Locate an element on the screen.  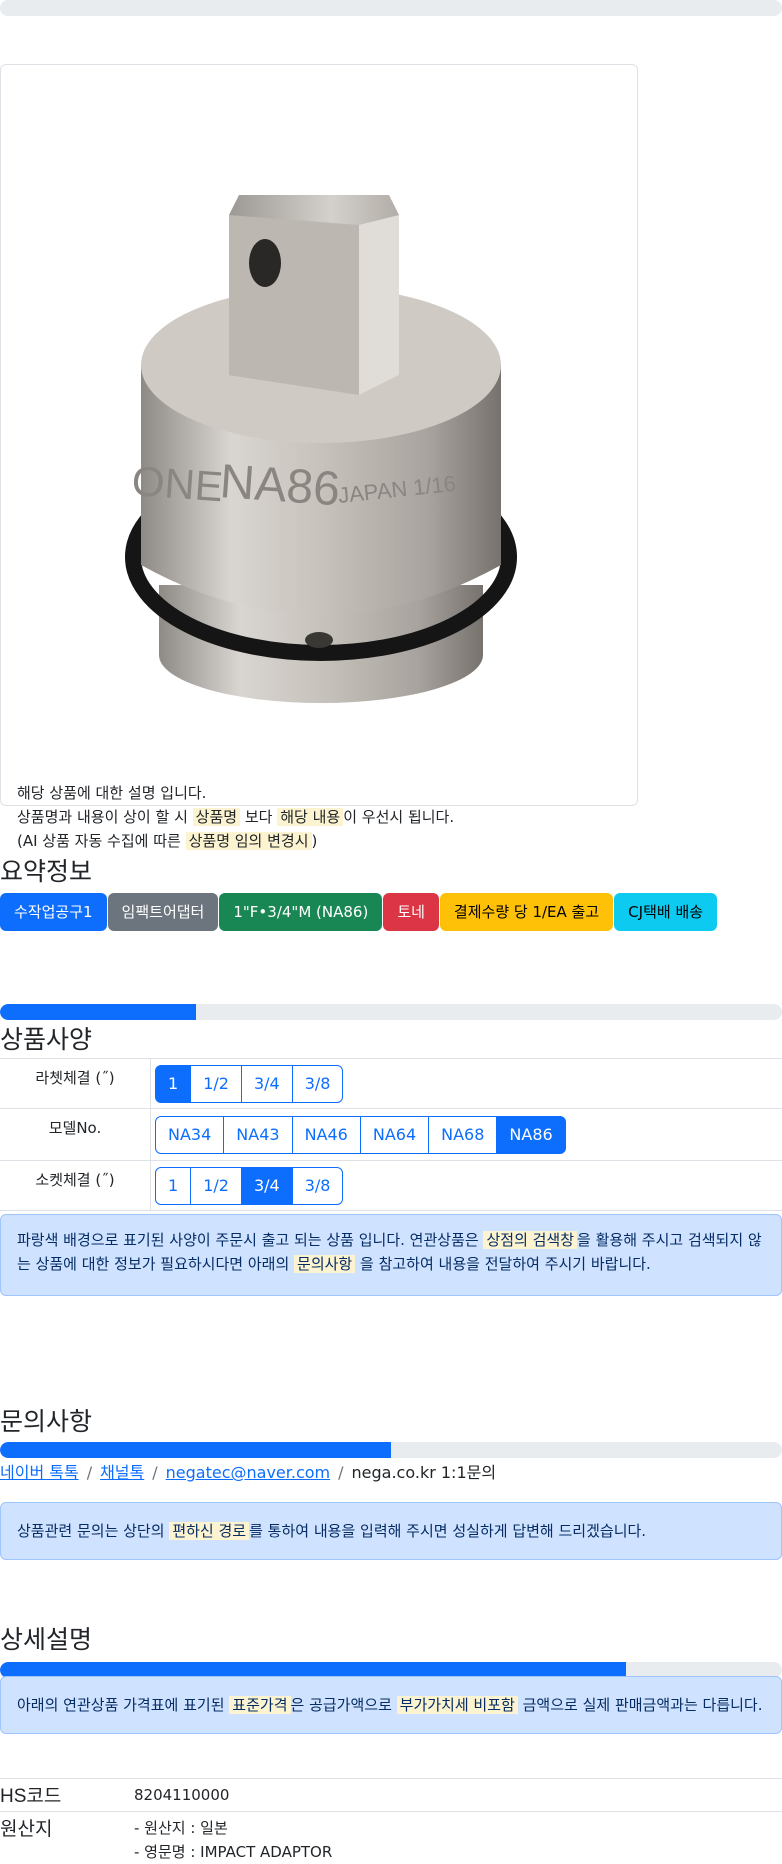
summary-title: 요약정보 is located at coordinates (46, 870).